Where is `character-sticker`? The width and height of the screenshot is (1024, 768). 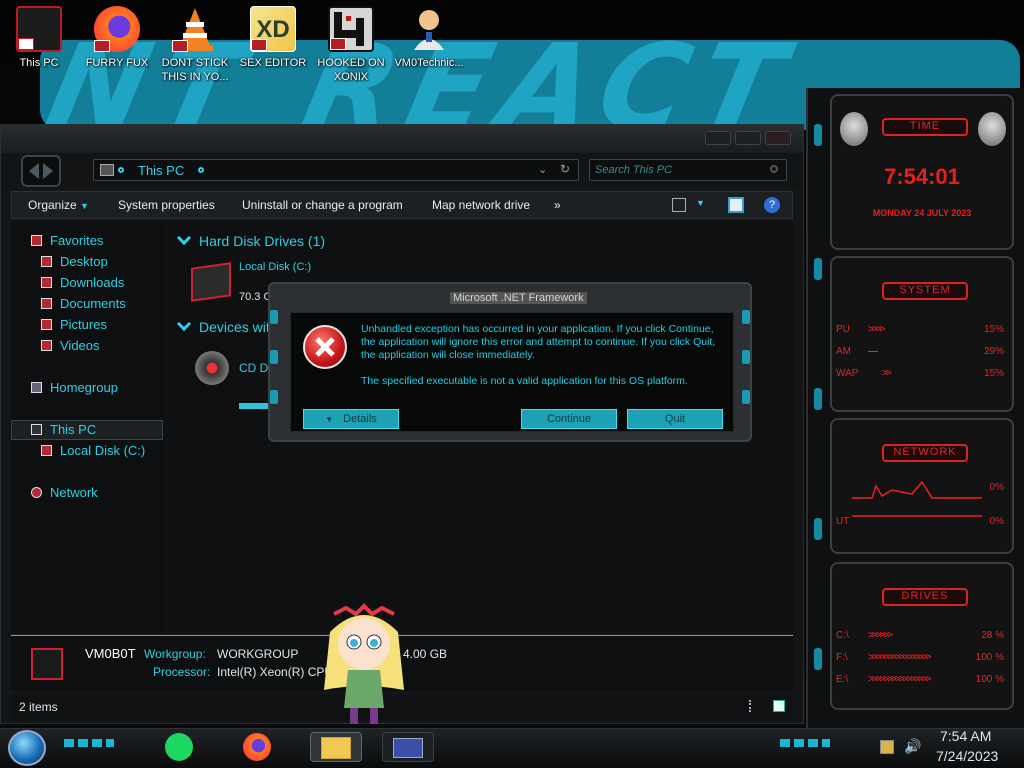 character-sticker is located at coordinates (364, 663).